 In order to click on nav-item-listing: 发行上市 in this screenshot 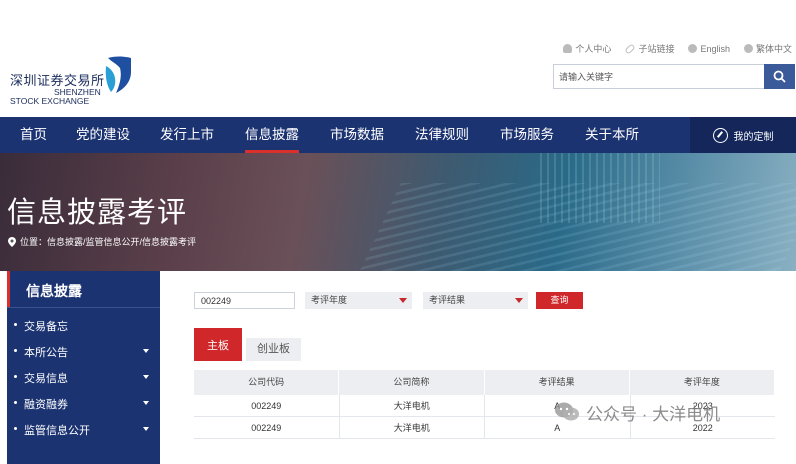, I will do `click(187, 135)`.